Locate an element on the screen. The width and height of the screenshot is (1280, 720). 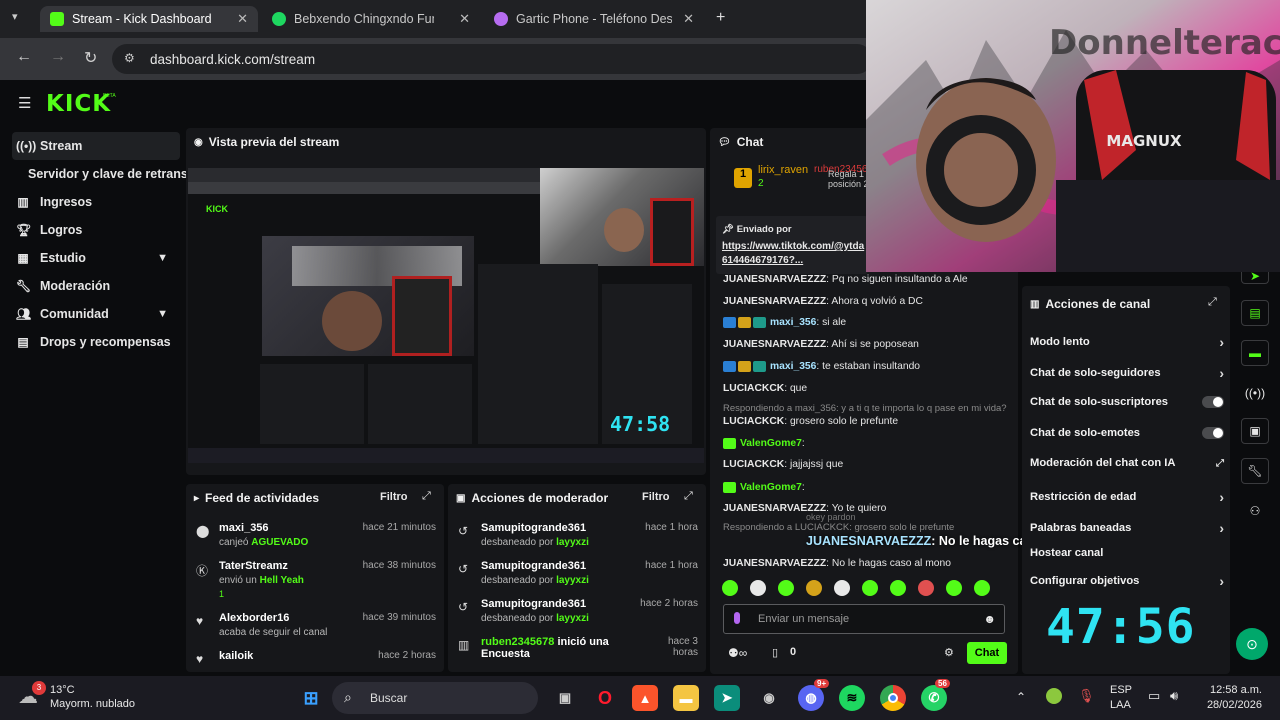
feed-user: Alexborder16 is located at coordinates (254, 618).